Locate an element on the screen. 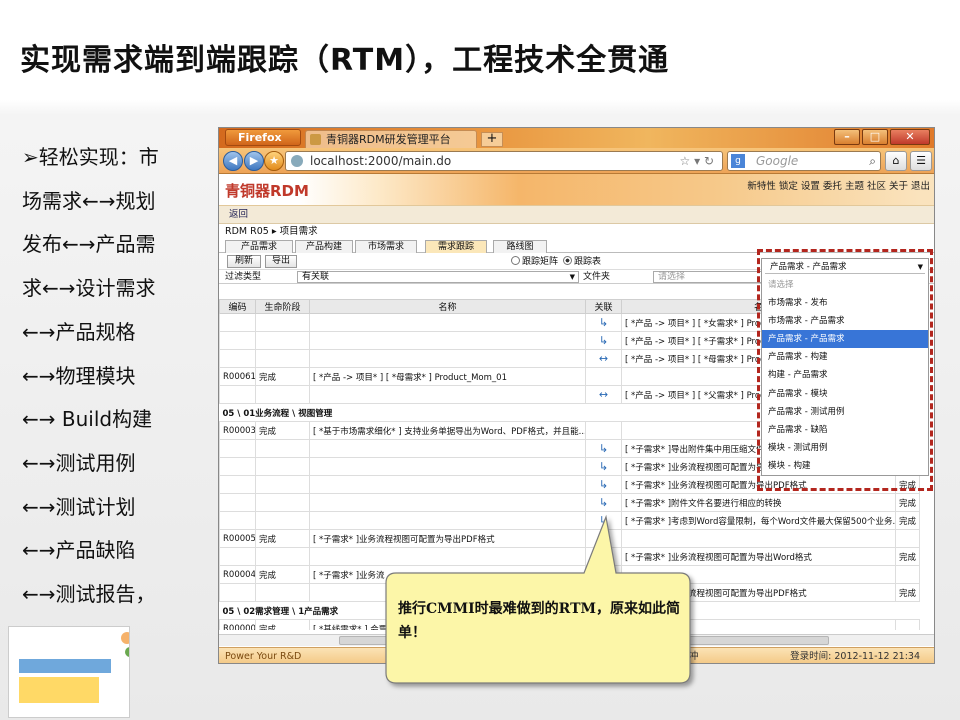 This screenshot has height=720, width=960. filter-type-select: 有关联 ▼ is located at coordinates (438, 277).